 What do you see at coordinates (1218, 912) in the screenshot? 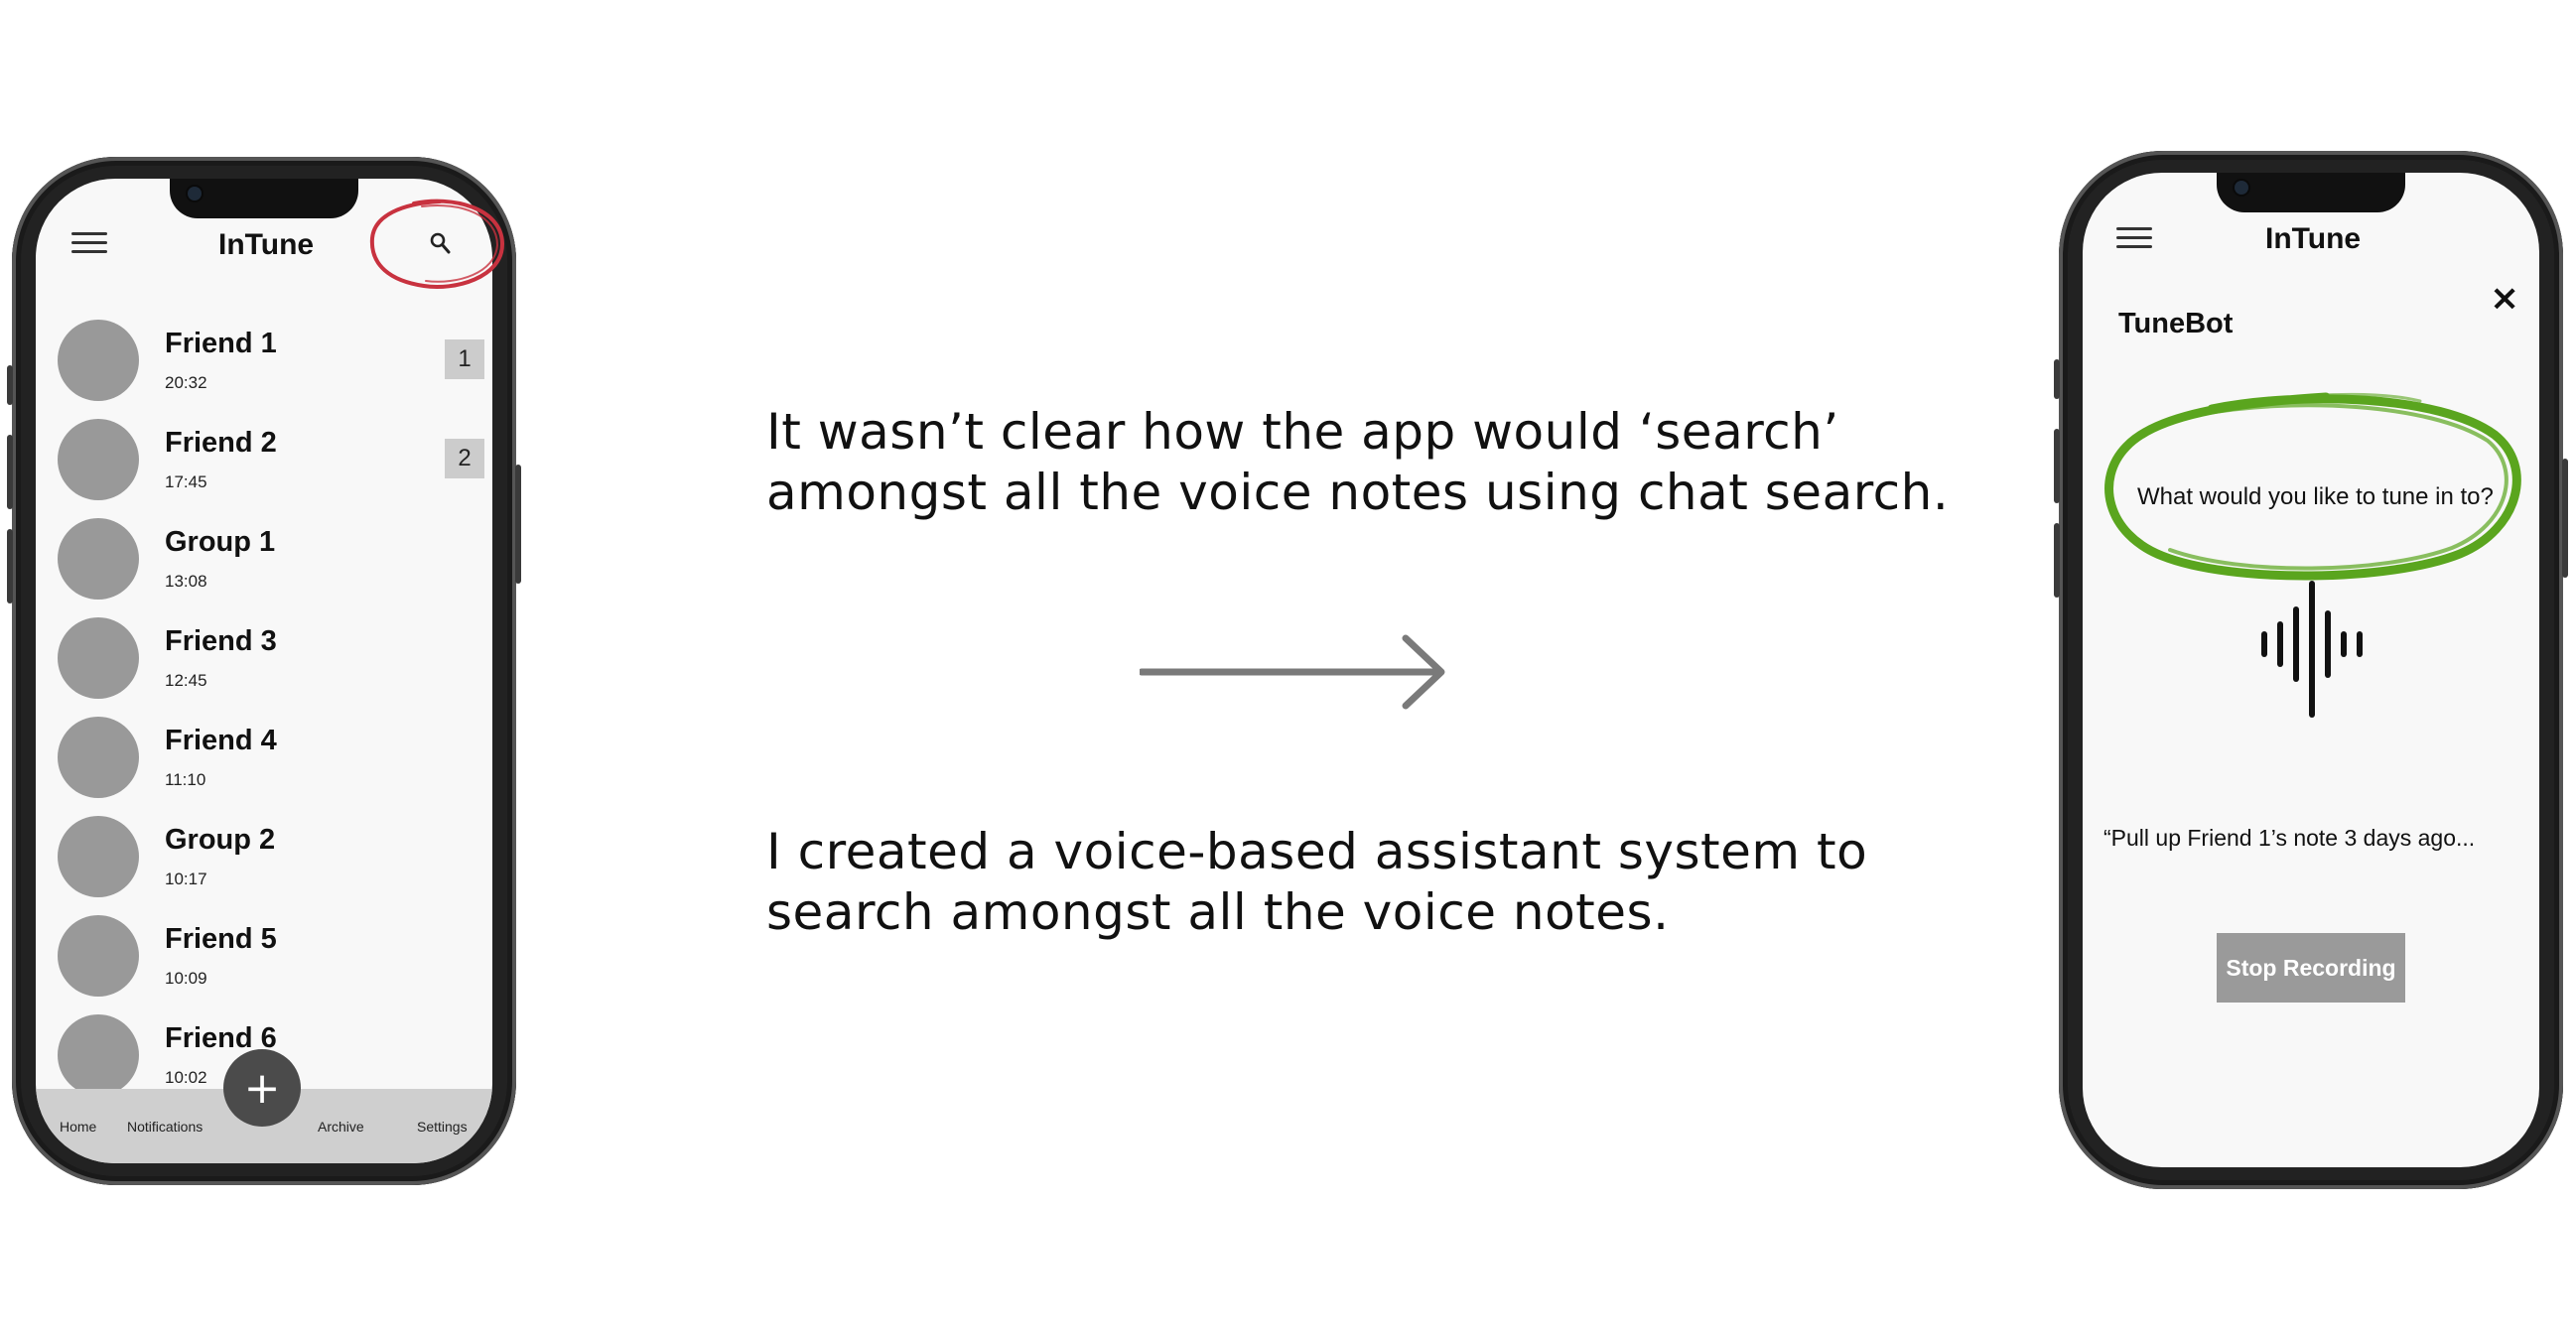
I see `solution-line-2: search amongst all the voice notes.` at bounding box center [1218, 912].